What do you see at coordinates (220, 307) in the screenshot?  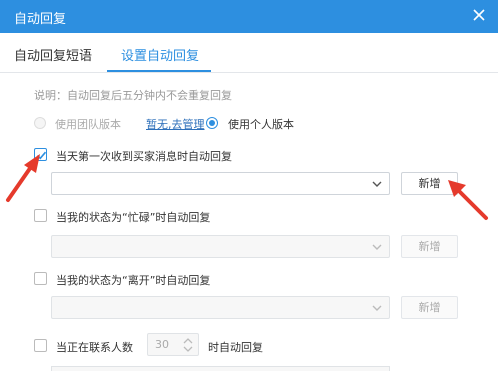 I see `away-status-reply-select` at bounding box center [220, 307].